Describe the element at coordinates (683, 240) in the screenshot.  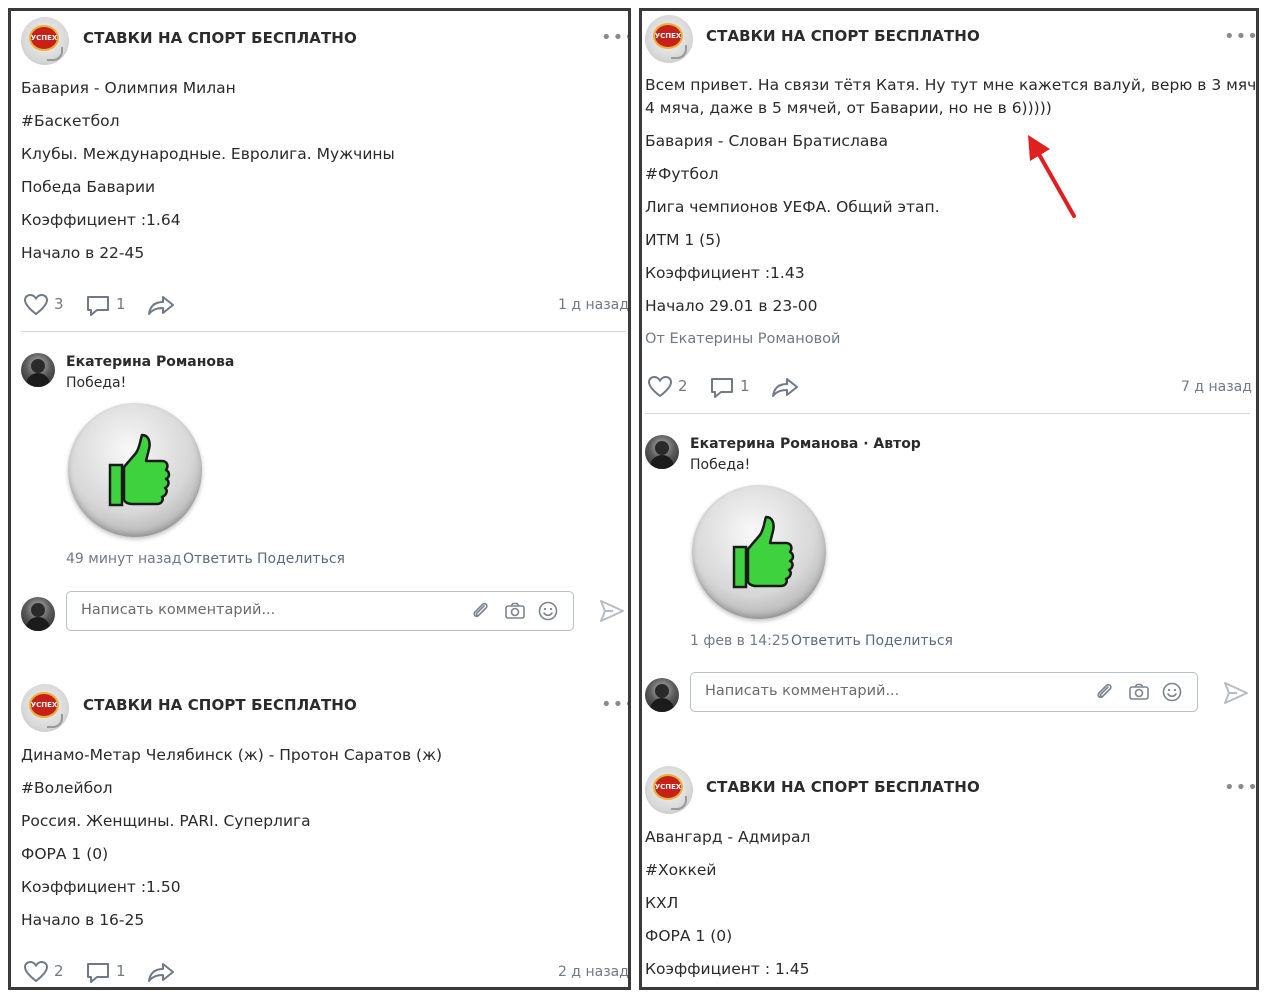
I see `post-line: ИТМ 1 (5)` at that location.